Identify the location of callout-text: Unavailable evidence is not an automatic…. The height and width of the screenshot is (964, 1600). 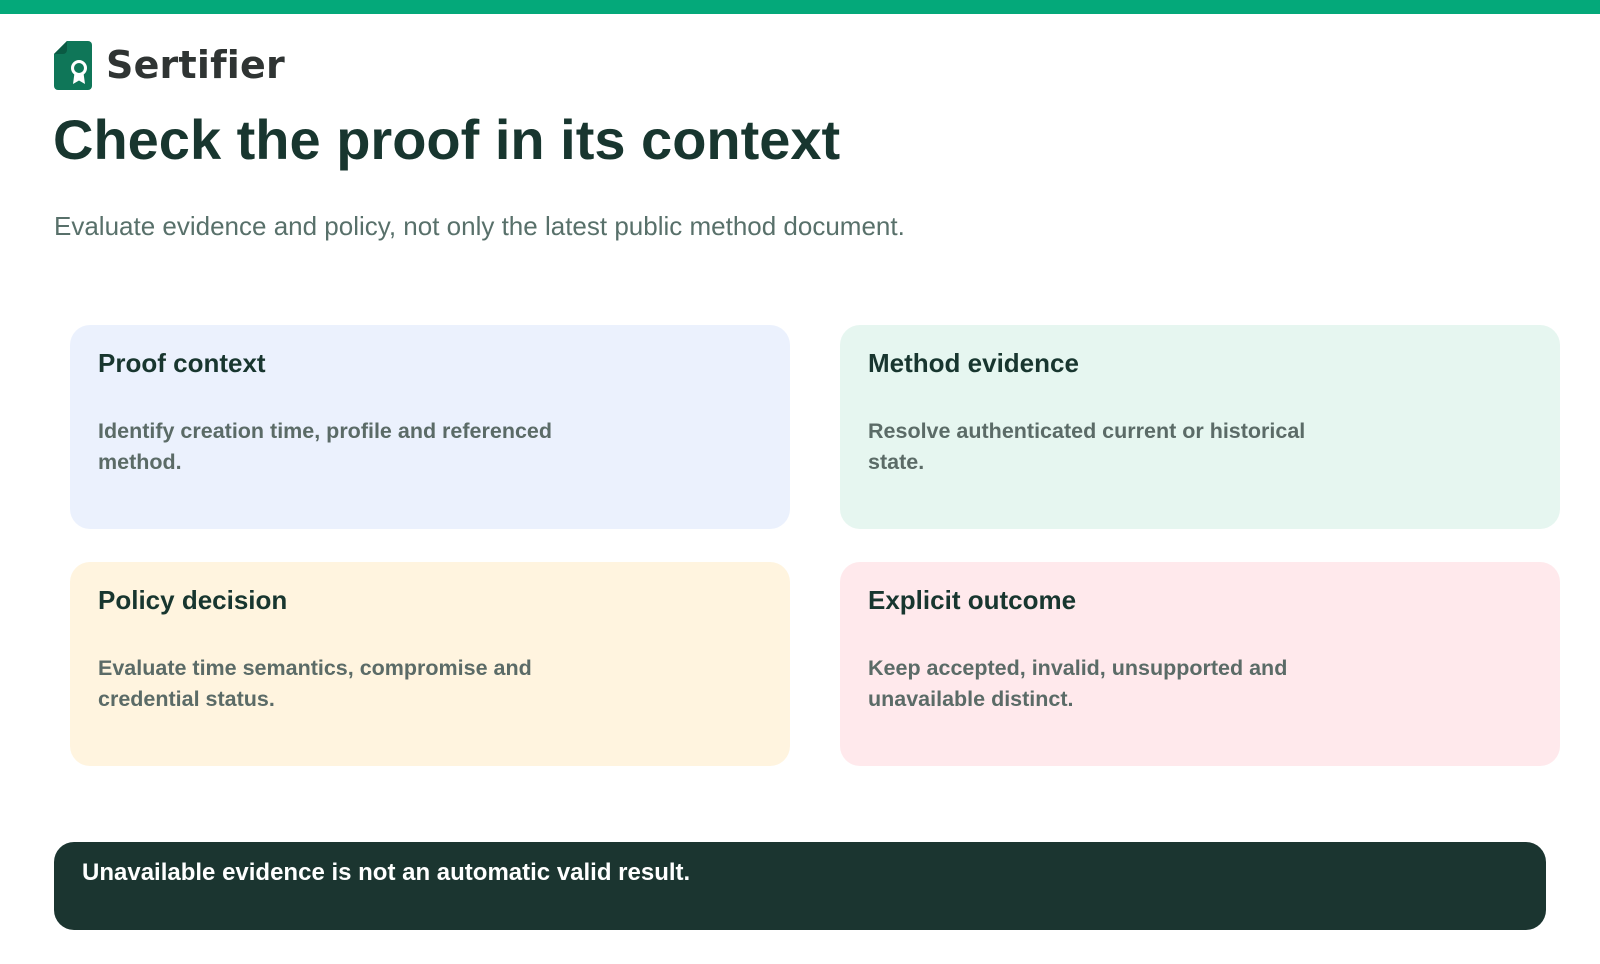
(386, 872).